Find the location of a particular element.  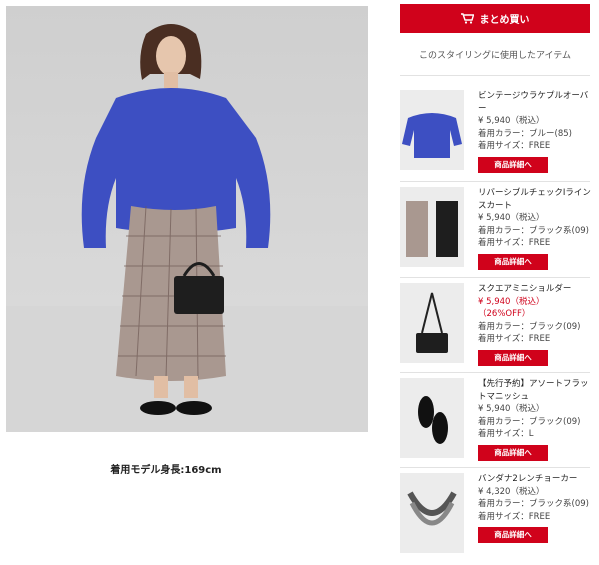

product-name: ビンテージウラケプルオーバー is located at coordinates (536, 102).